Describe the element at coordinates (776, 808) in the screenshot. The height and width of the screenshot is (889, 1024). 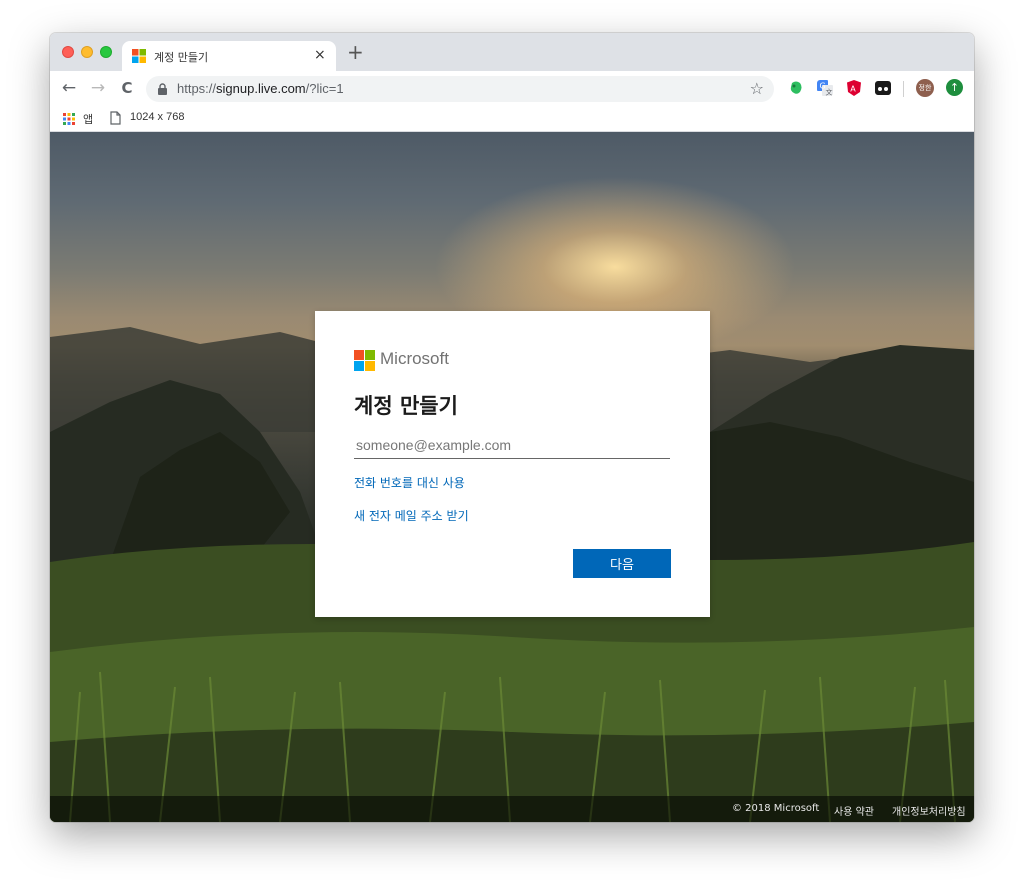
I see `footer-copyright: © 2018 Microsoft` at that location.